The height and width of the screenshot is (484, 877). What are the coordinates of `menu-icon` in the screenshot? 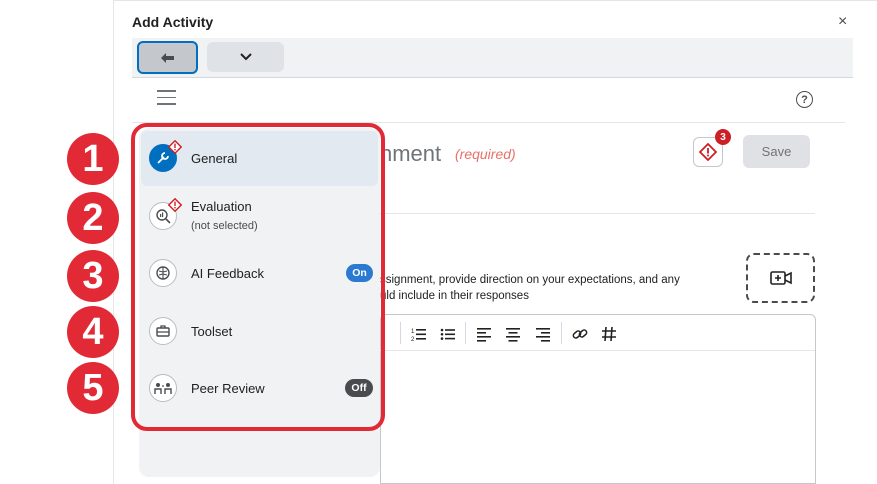 It's located at (166, 98).